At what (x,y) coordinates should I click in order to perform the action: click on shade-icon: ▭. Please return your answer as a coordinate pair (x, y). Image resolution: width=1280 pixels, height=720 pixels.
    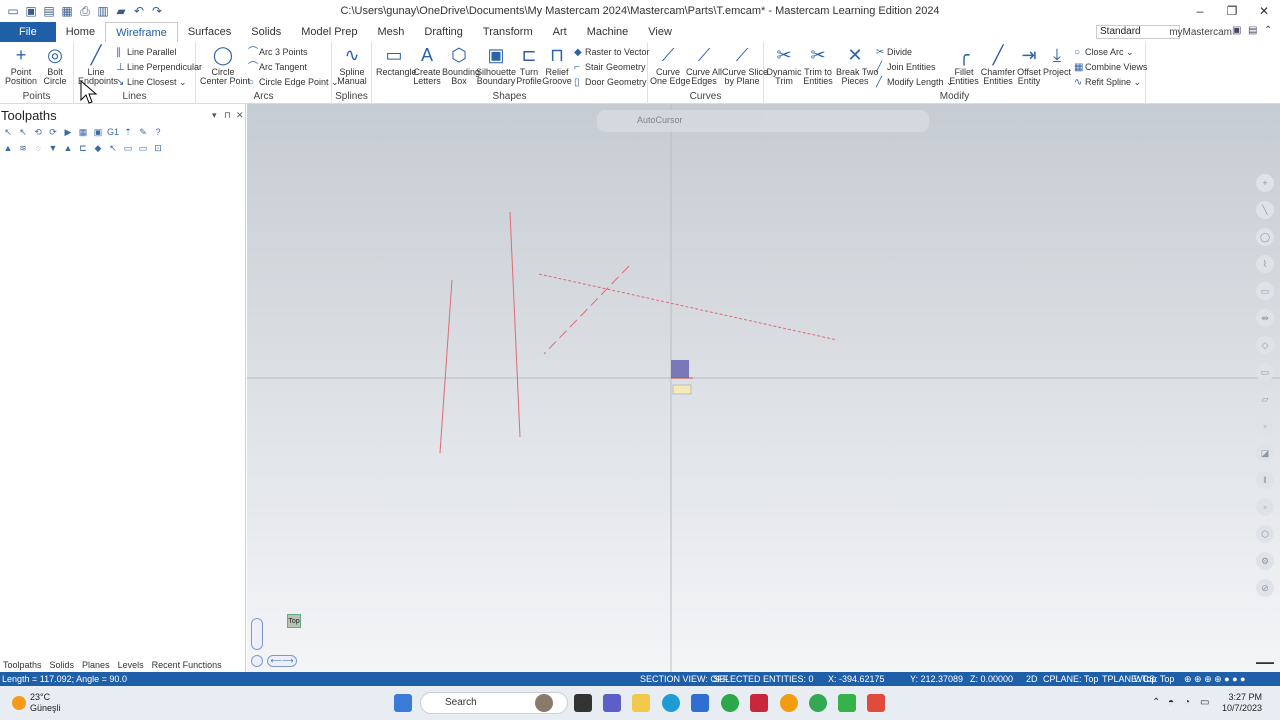
    Looking at the image, I should click on (1265, 372).